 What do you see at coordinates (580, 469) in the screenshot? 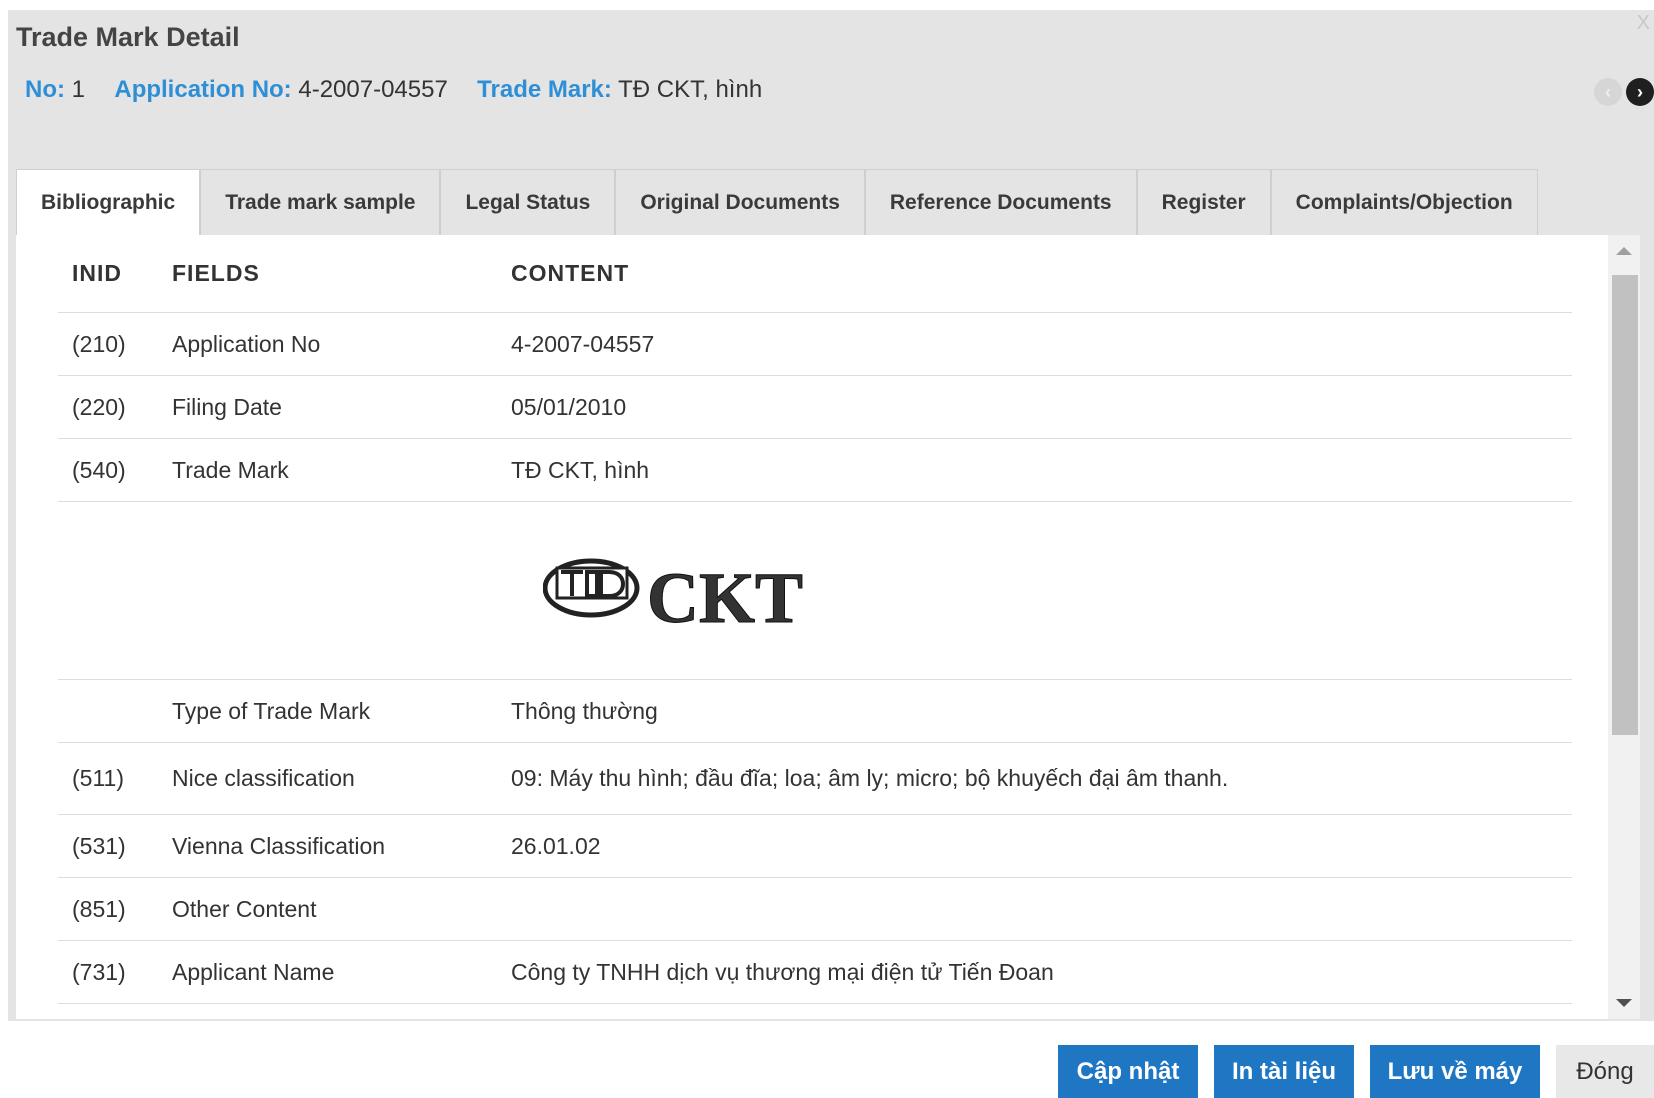
I see `content-cell: TĐ CKT, hình` at bounding box center [580, 469].